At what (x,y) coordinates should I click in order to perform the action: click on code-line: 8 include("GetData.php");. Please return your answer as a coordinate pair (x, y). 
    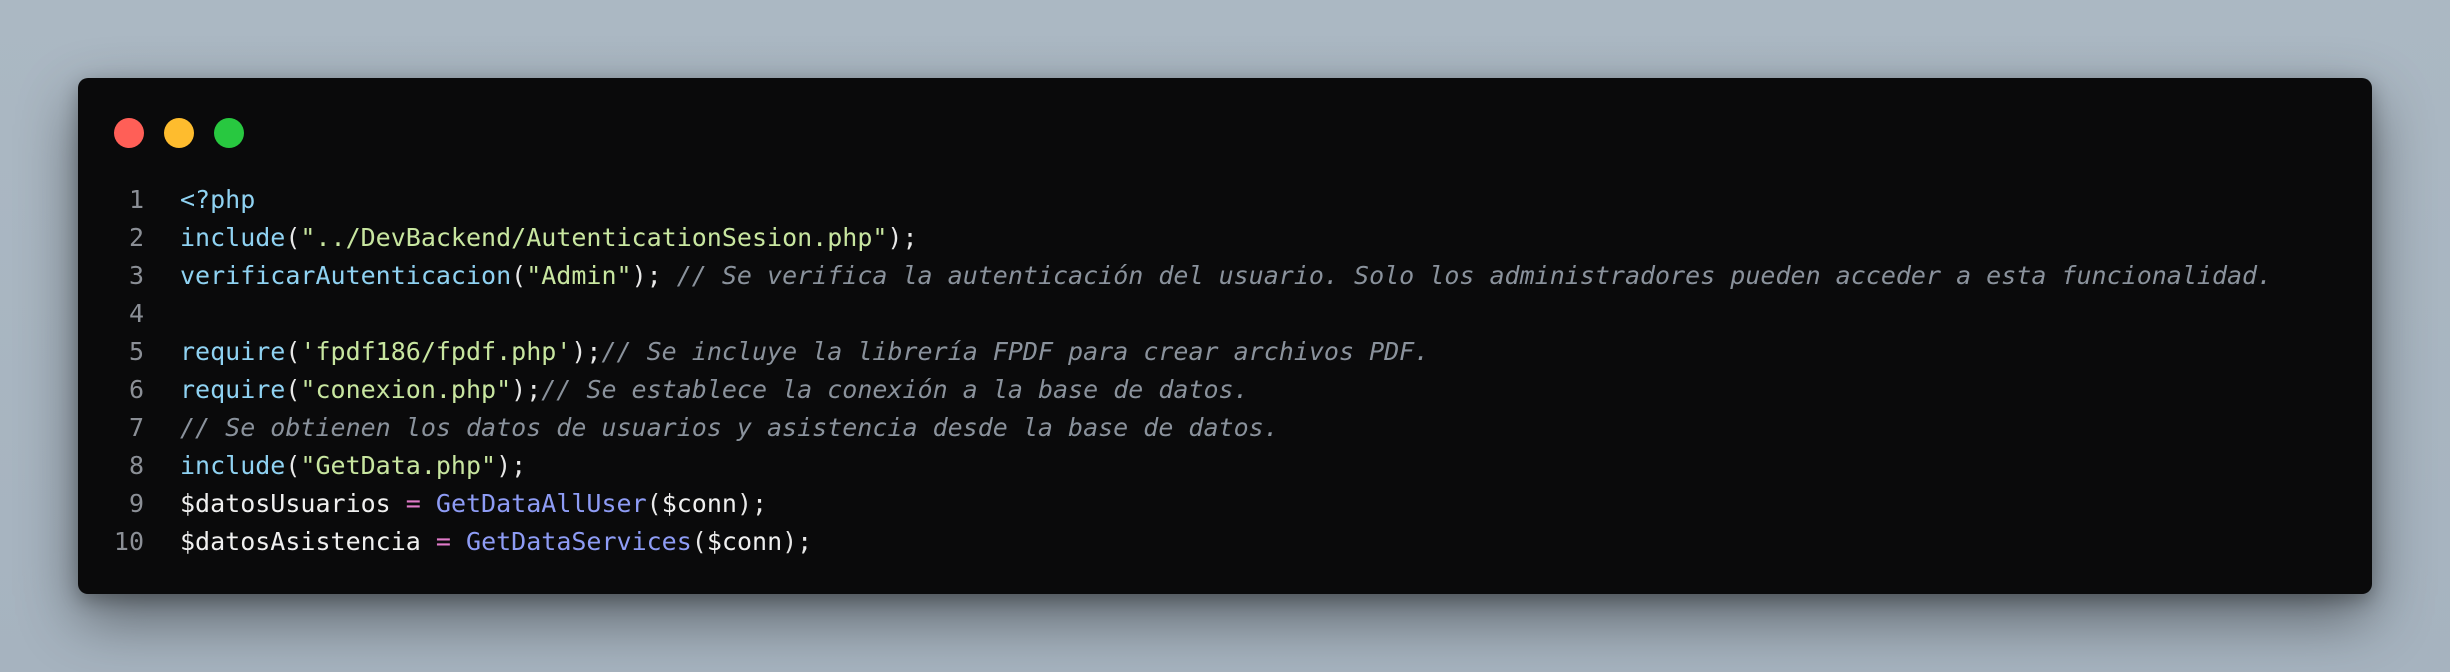
    Looking at the image, I should click on (1225, 466).